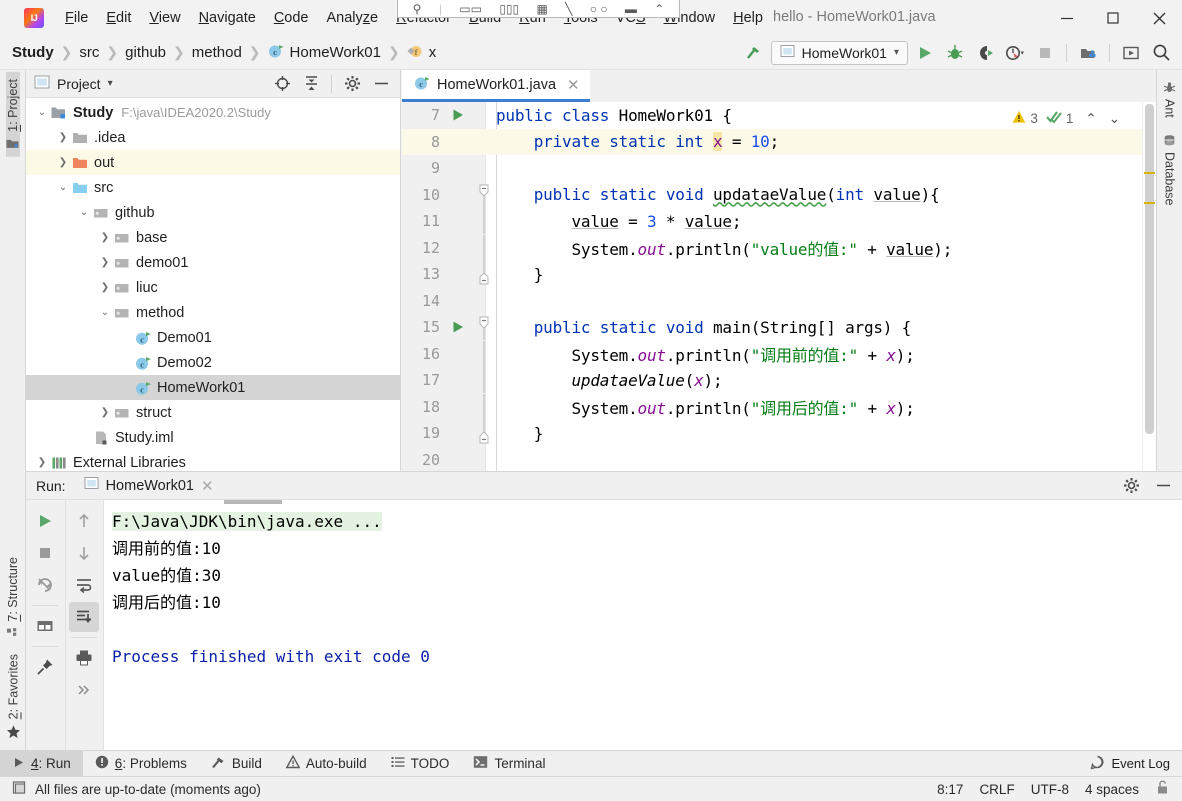 The width and height of the screenshot is (1182, 801). I want to click on breadcrumb-item-field-x: f x, so click(421, 53).